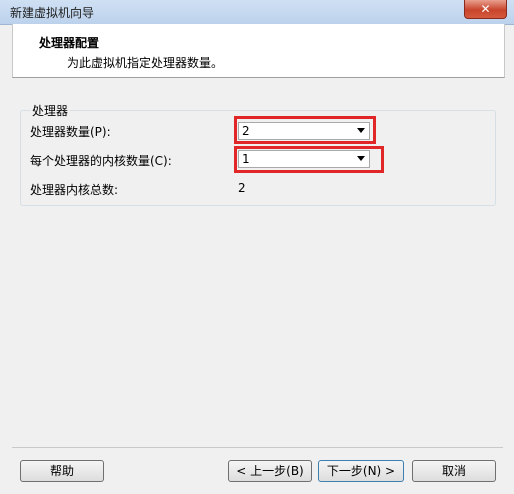 The image size is (514, 494). I want to click on close-icon: ✕, so click(485, 9).